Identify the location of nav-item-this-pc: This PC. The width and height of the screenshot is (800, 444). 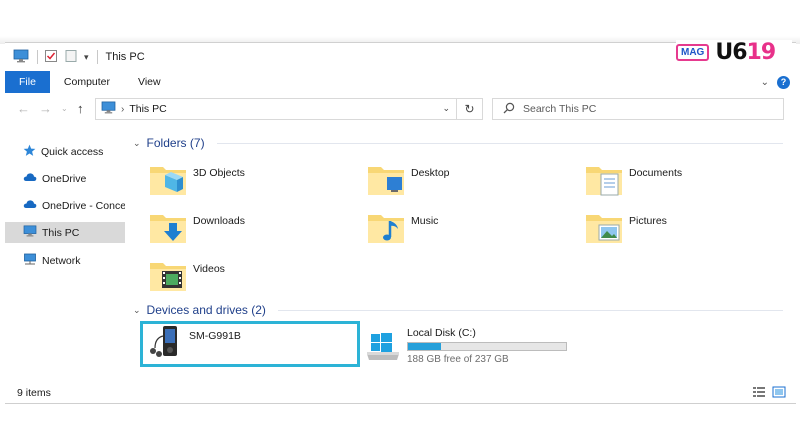
(65, 232).